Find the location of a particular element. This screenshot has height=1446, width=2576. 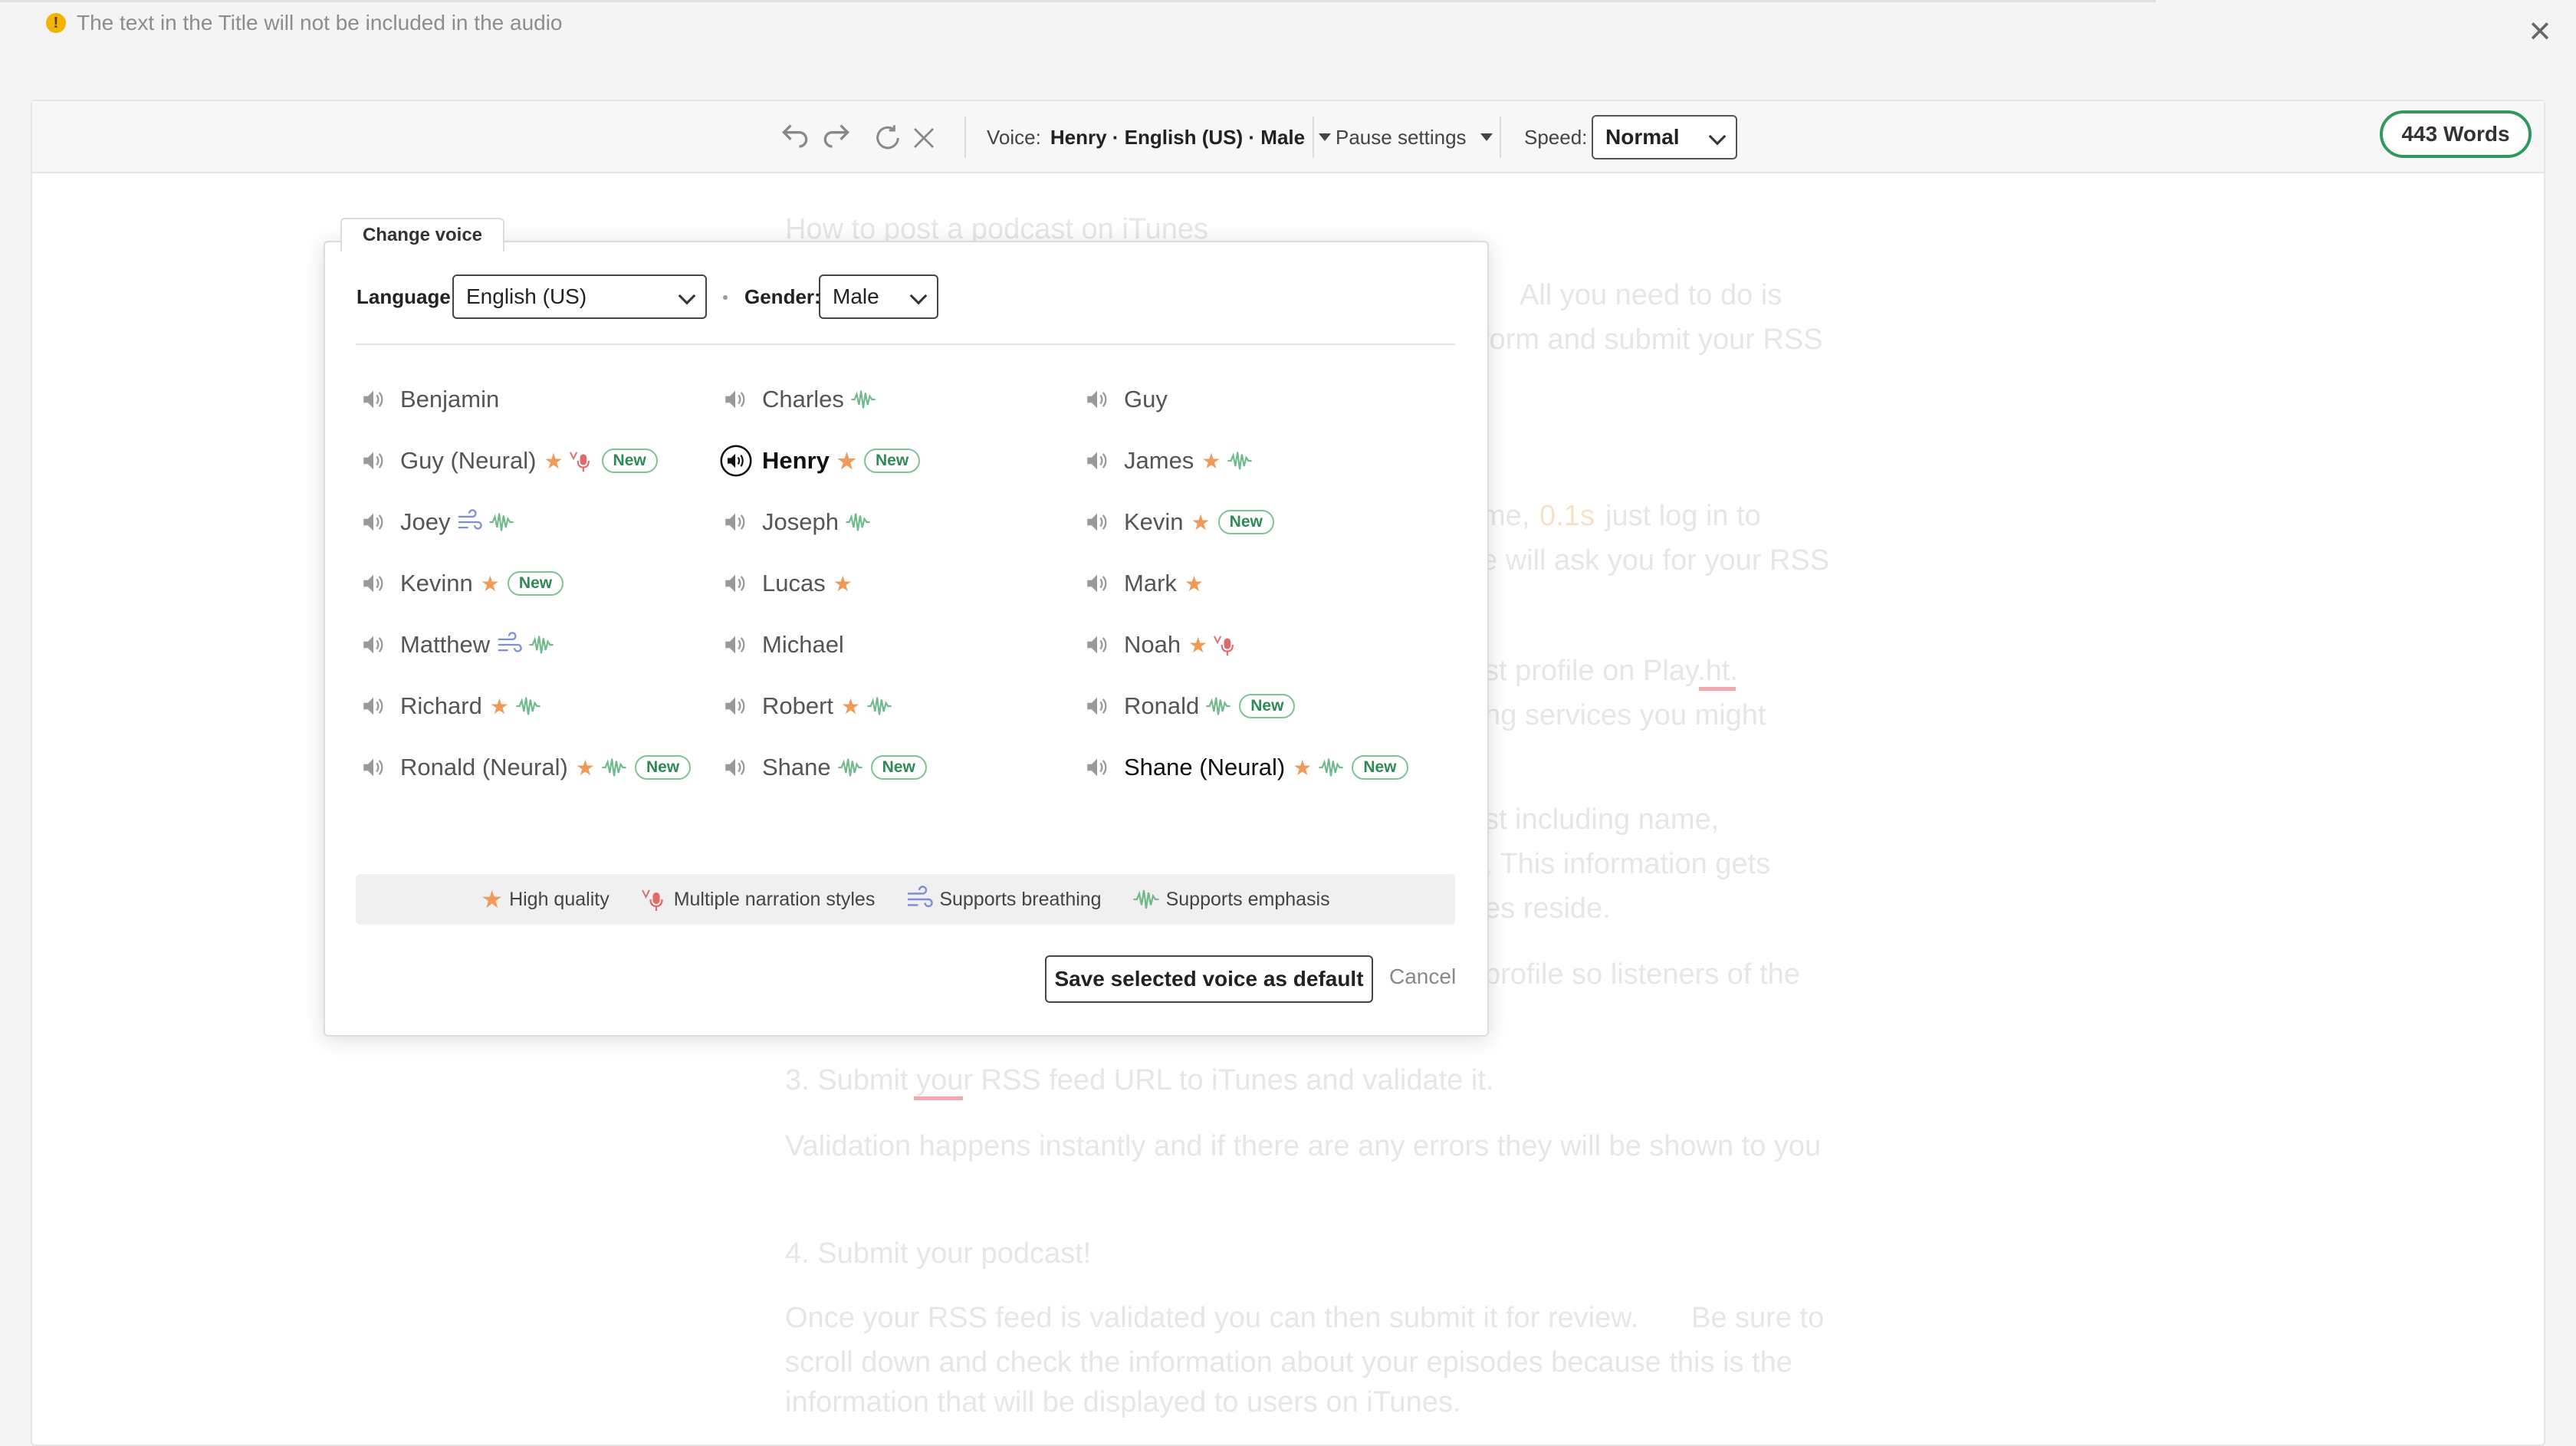

voice-option-joseph: Joseph is located at coordinates (797, 522).